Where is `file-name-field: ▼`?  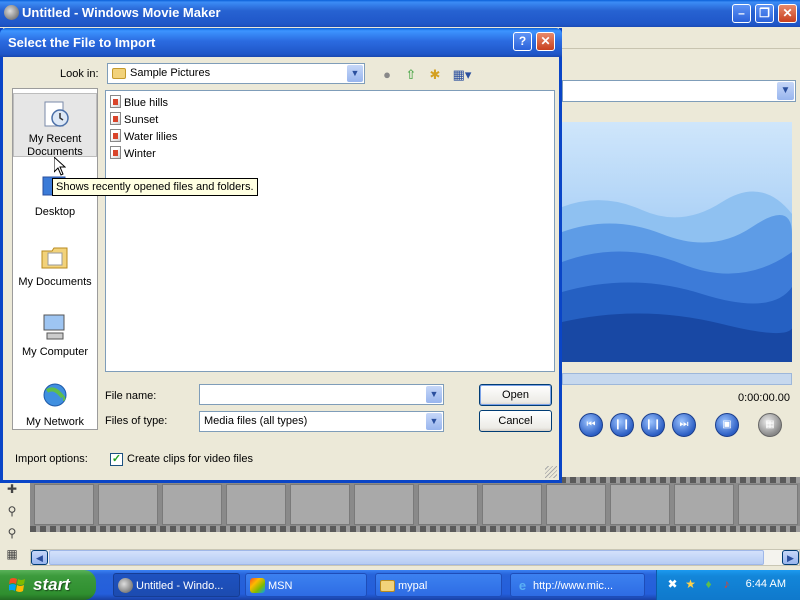 file-name-field: ▼ is located at coordinates (321, 394).